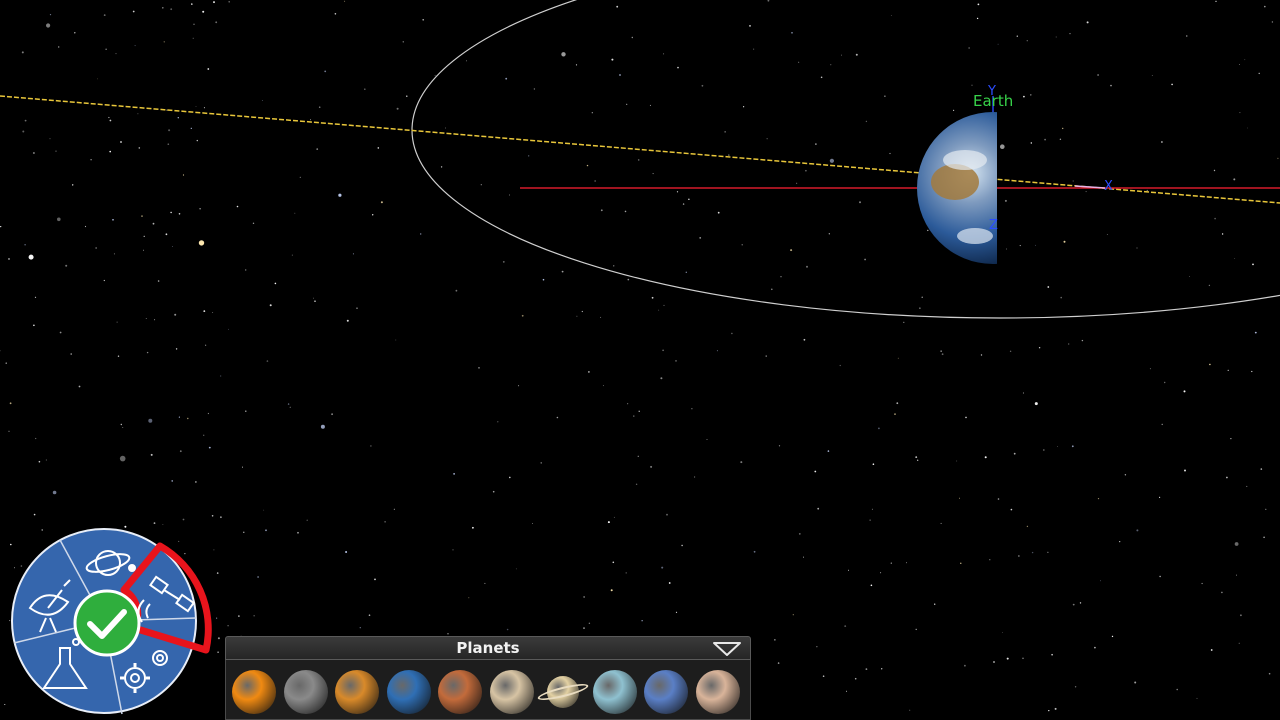 This screenshot has height=720, width=1280. What do you see at coordinates (460, 692) in the screenshot?
I see `planet-thumb-mars` at bounding box center [460, 692].